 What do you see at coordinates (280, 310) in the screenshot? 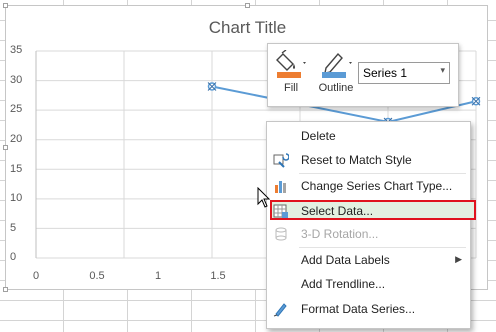
I see `format-series-icon` at bounding box center [280, 310].